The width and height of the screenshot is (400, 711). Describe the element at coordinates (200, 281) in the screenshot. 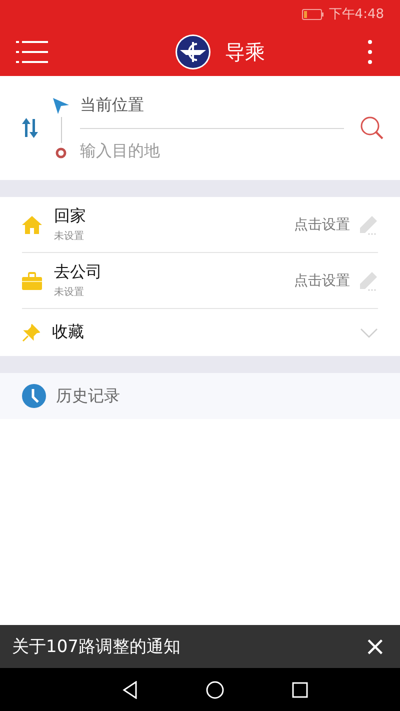

I see `place-row: 去公司 未设置 点击设置` at that location.